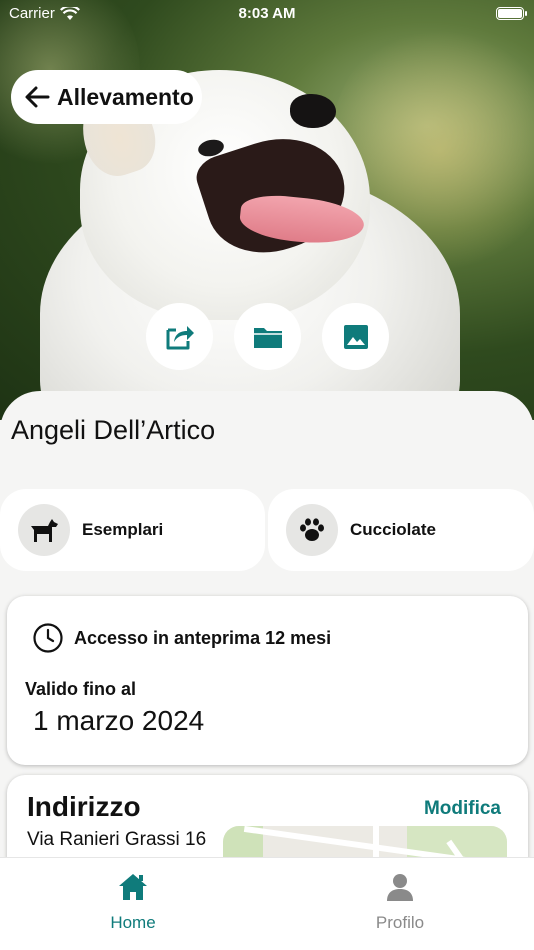 The image size is (534, 950). Describe the element at coordinates (133, 902) in the screenshot. I see `tab-home: Home` at that location.